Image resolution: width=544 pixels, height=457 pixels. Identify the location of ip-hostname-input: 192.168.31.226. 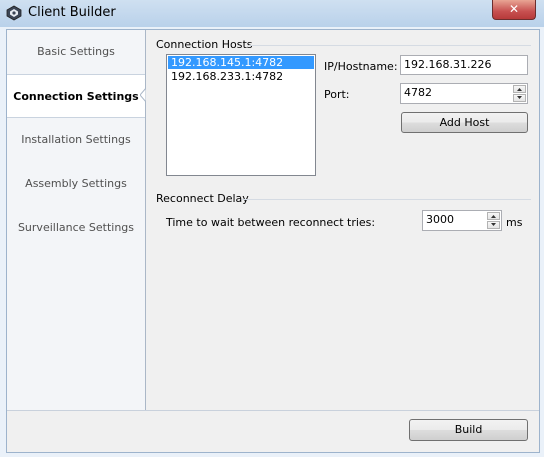
(464, 65).